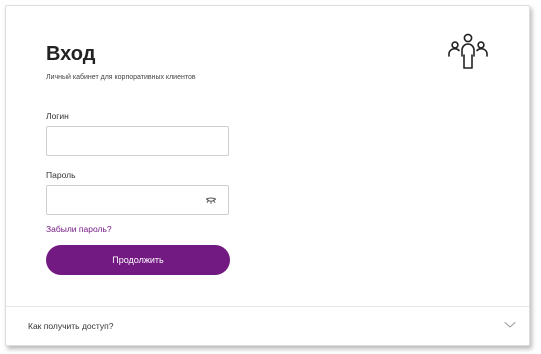  What do you see at coordinates (468, 51) in the screenshot?
I see `people-group-icon` at bounding box center [468, 51].